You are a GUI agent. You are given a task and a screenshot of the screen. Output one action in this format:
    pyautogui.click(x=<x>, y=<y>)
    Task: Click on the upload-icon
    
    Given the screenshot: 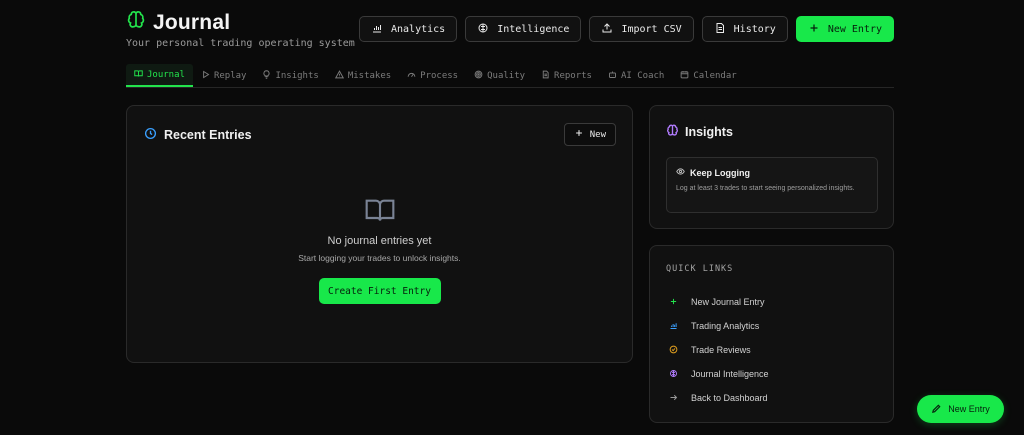 What is the action you would take?
    pyautogui.click(x=607, y=29)
    